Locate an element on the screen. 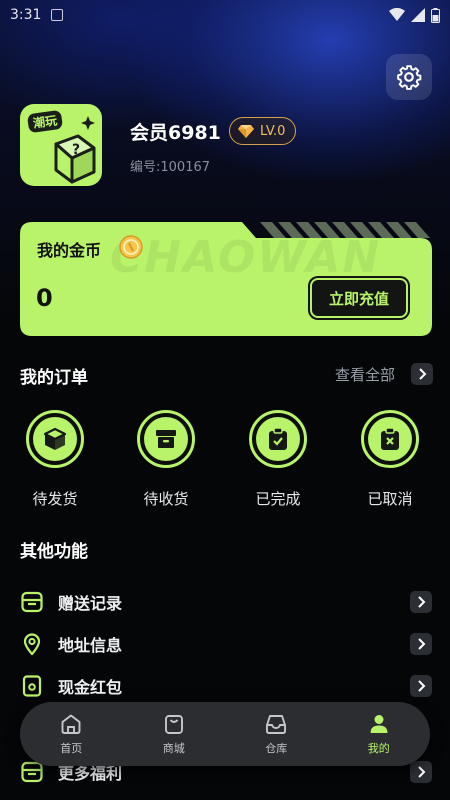 This screenshot has height=800, width=450. status-time: 3:31 is located at coordinates (26, 15).